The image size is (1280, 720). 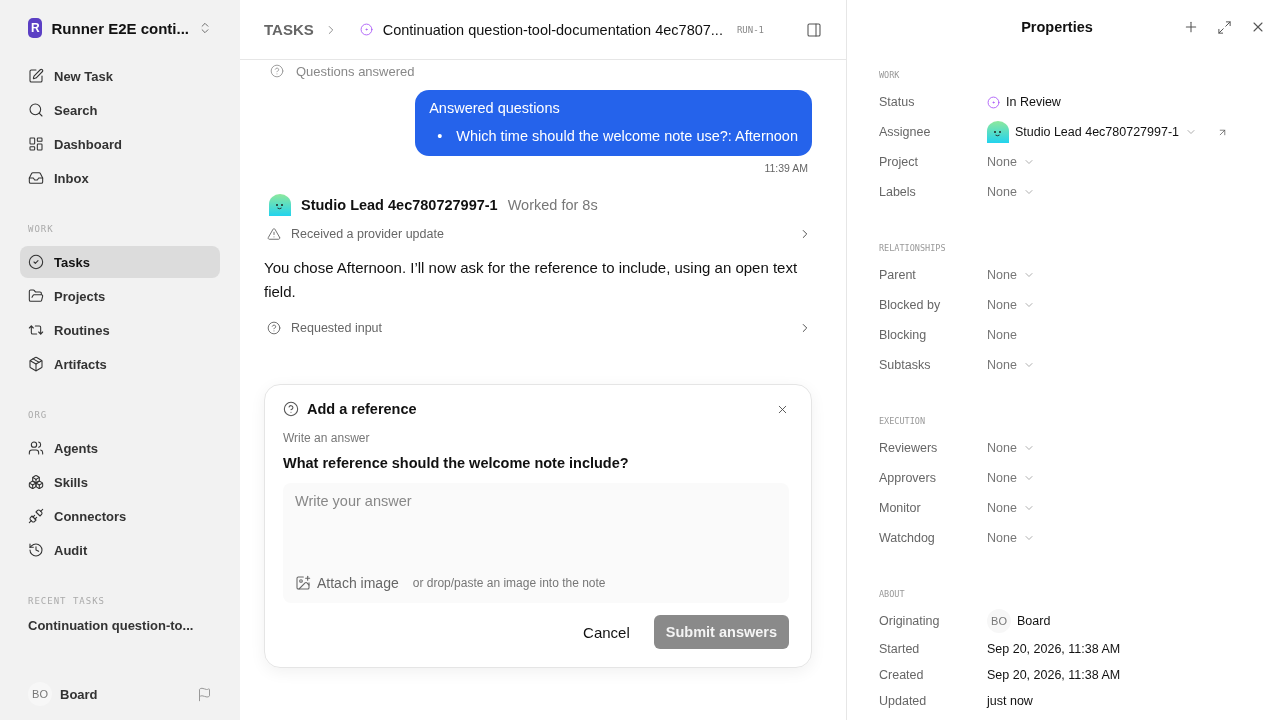 I want to click on event-text: Received a provider update, so click(x=539, y=234).